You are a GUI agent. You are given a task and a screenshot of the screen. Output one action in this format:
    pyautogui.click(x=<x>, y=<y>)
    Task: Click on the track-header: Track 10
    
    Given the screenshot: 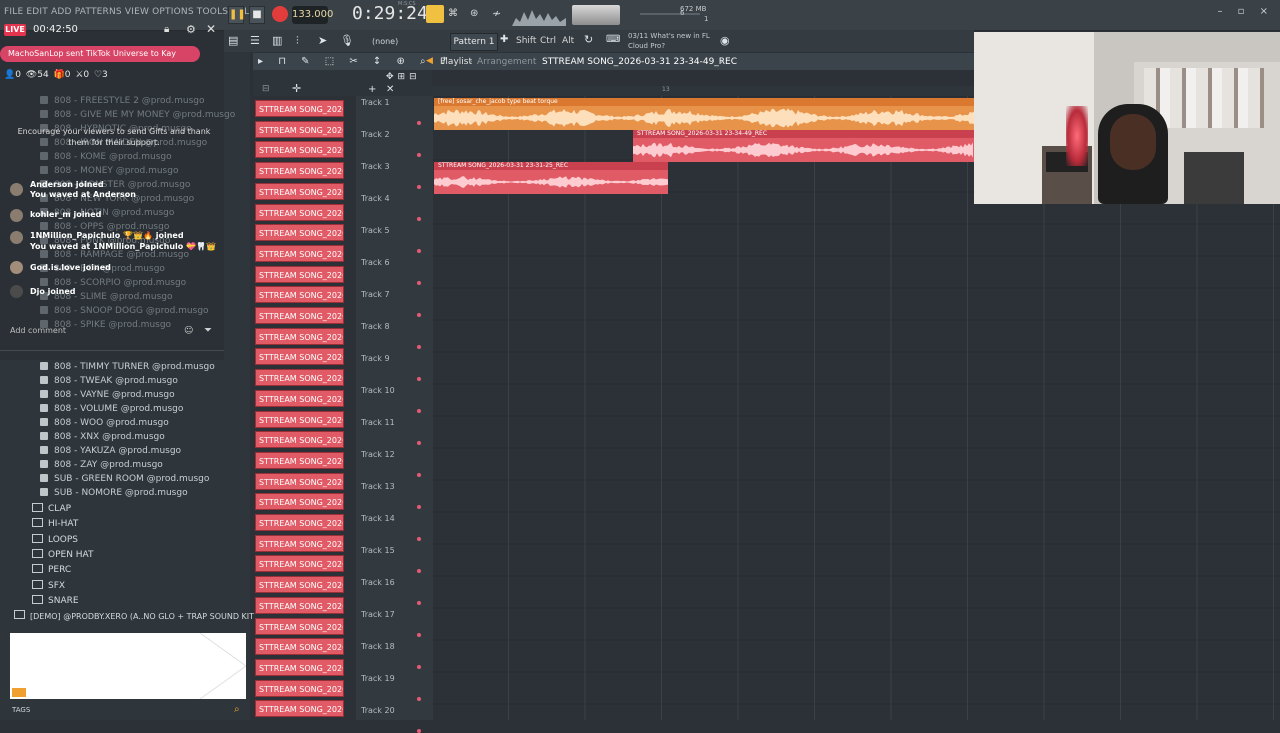 What is the action you would take?
    pyautogui.click(x=378, y=390)
    